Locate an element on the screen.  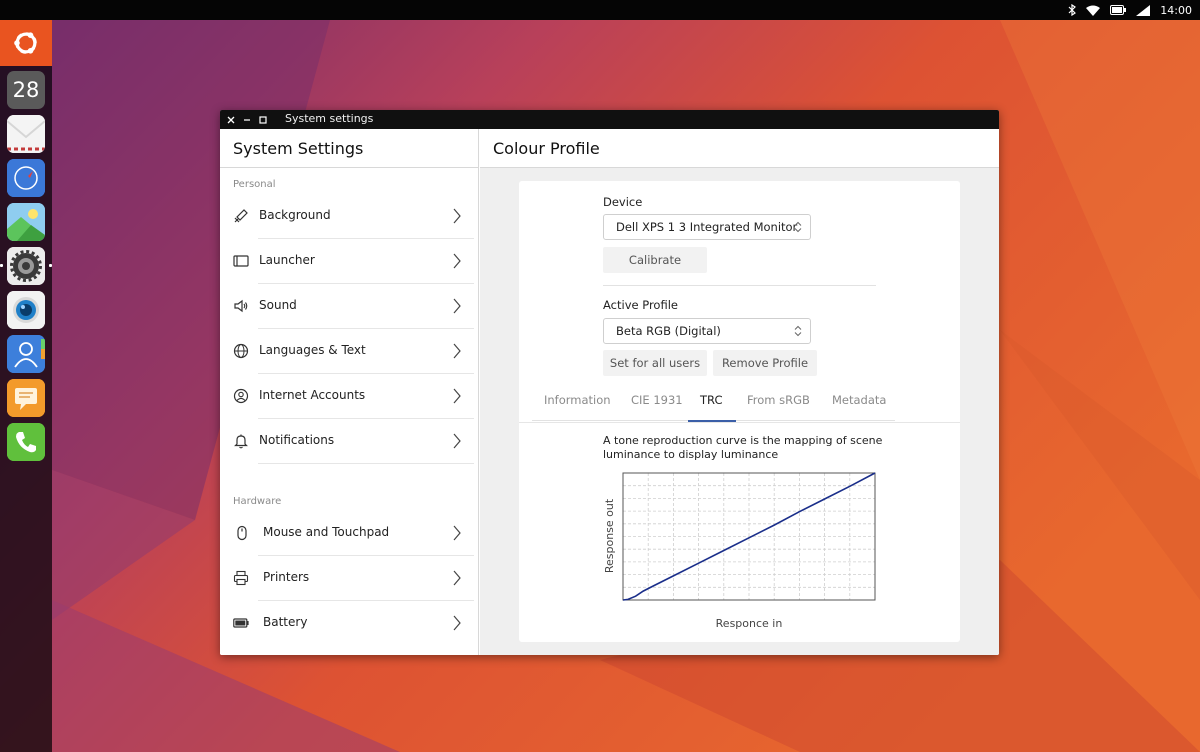
launcher-item-ubuntu-home is located at coordinates (26, 43).